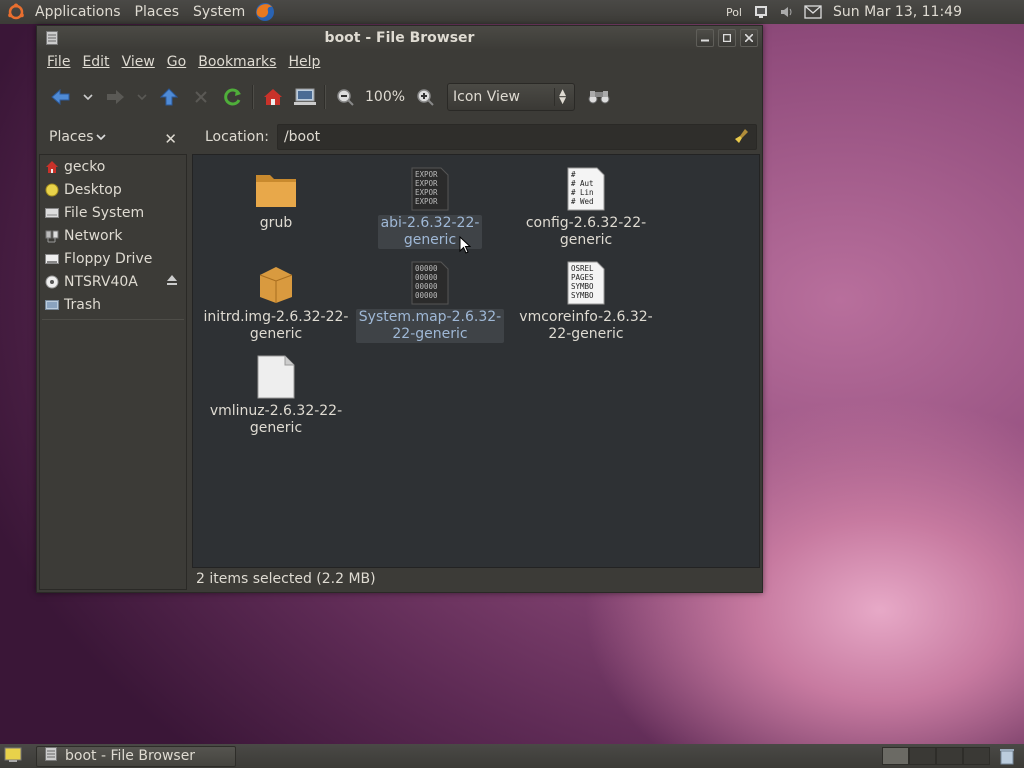 The width and height of the screenshot is (1024, 768). Describe the element at coordinates (237, 62) in the screenshot. I see `menu-bookmarks: Bookmarks` at that location.